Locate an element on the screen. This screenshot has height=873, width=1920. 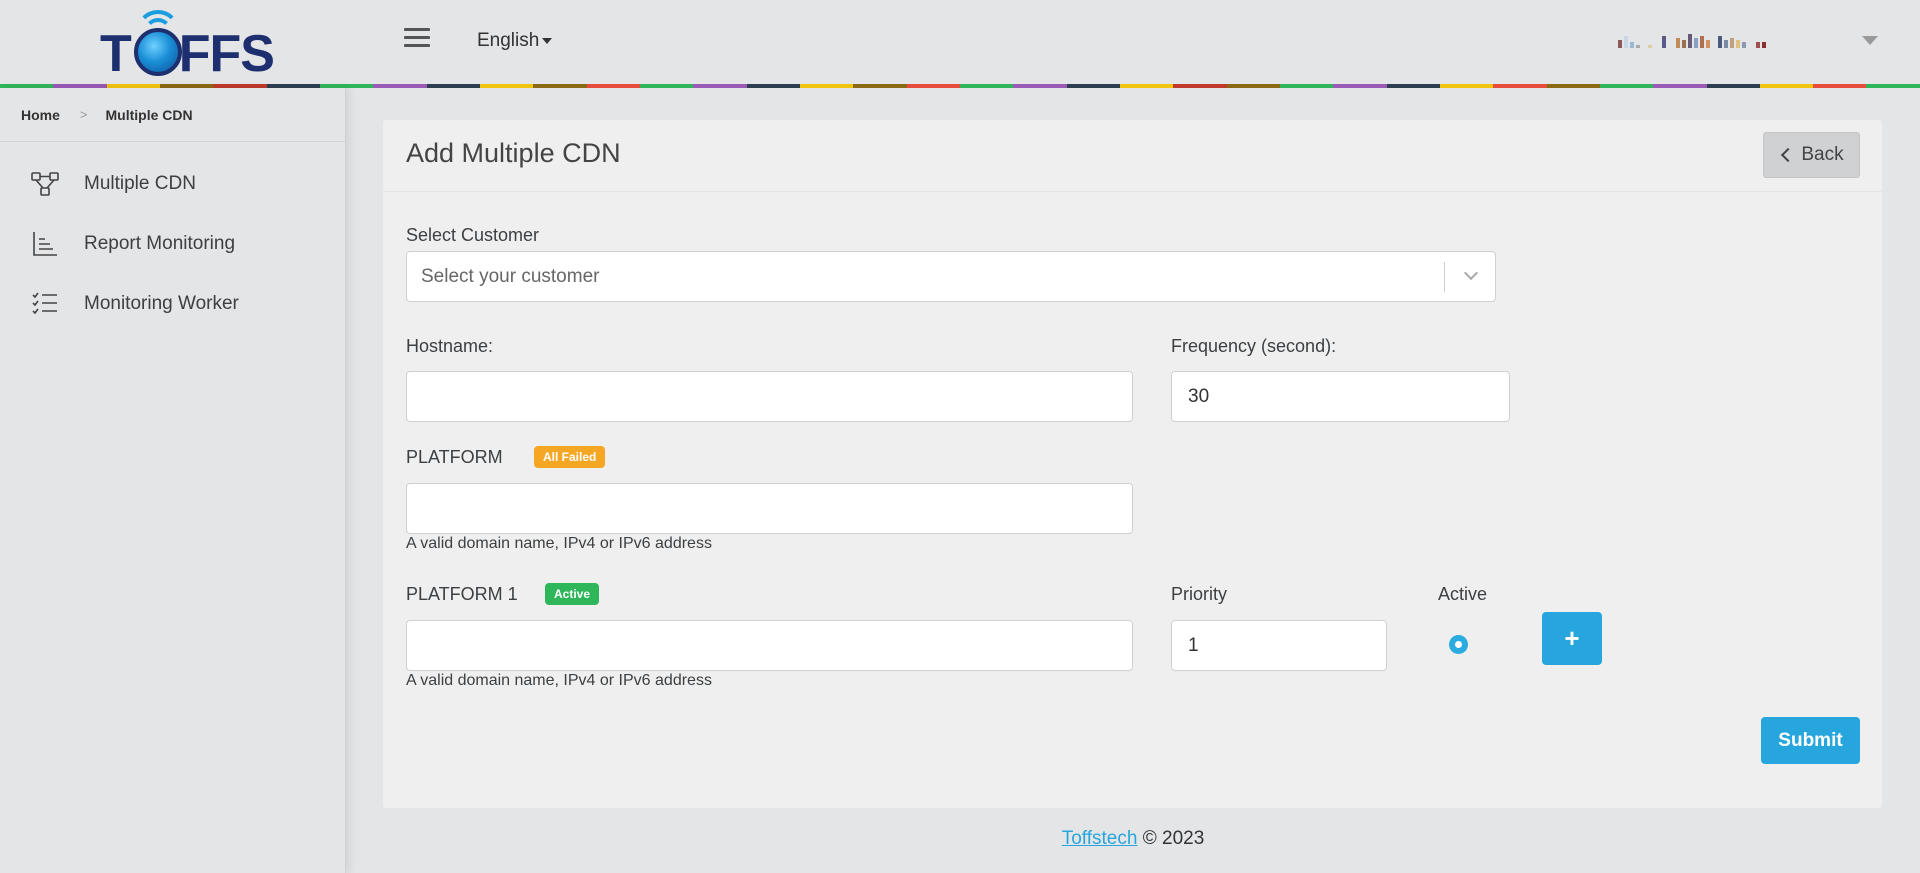
breadcrumb: Home > Multiple CDN is located at coordinates (172, 115).